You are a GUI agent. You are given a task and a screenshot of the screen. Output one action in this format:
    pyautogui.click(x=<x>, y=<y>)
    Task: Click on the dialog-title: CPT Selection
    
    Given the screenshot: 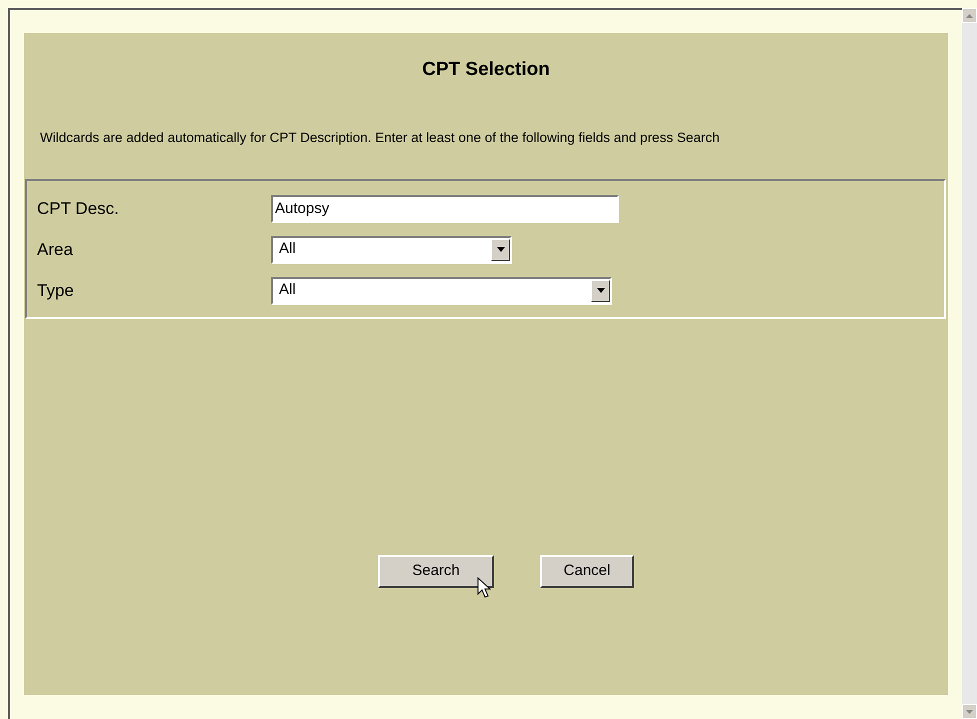 What is the action you would take?
    pyautogui.click(x=486, y=70)
    